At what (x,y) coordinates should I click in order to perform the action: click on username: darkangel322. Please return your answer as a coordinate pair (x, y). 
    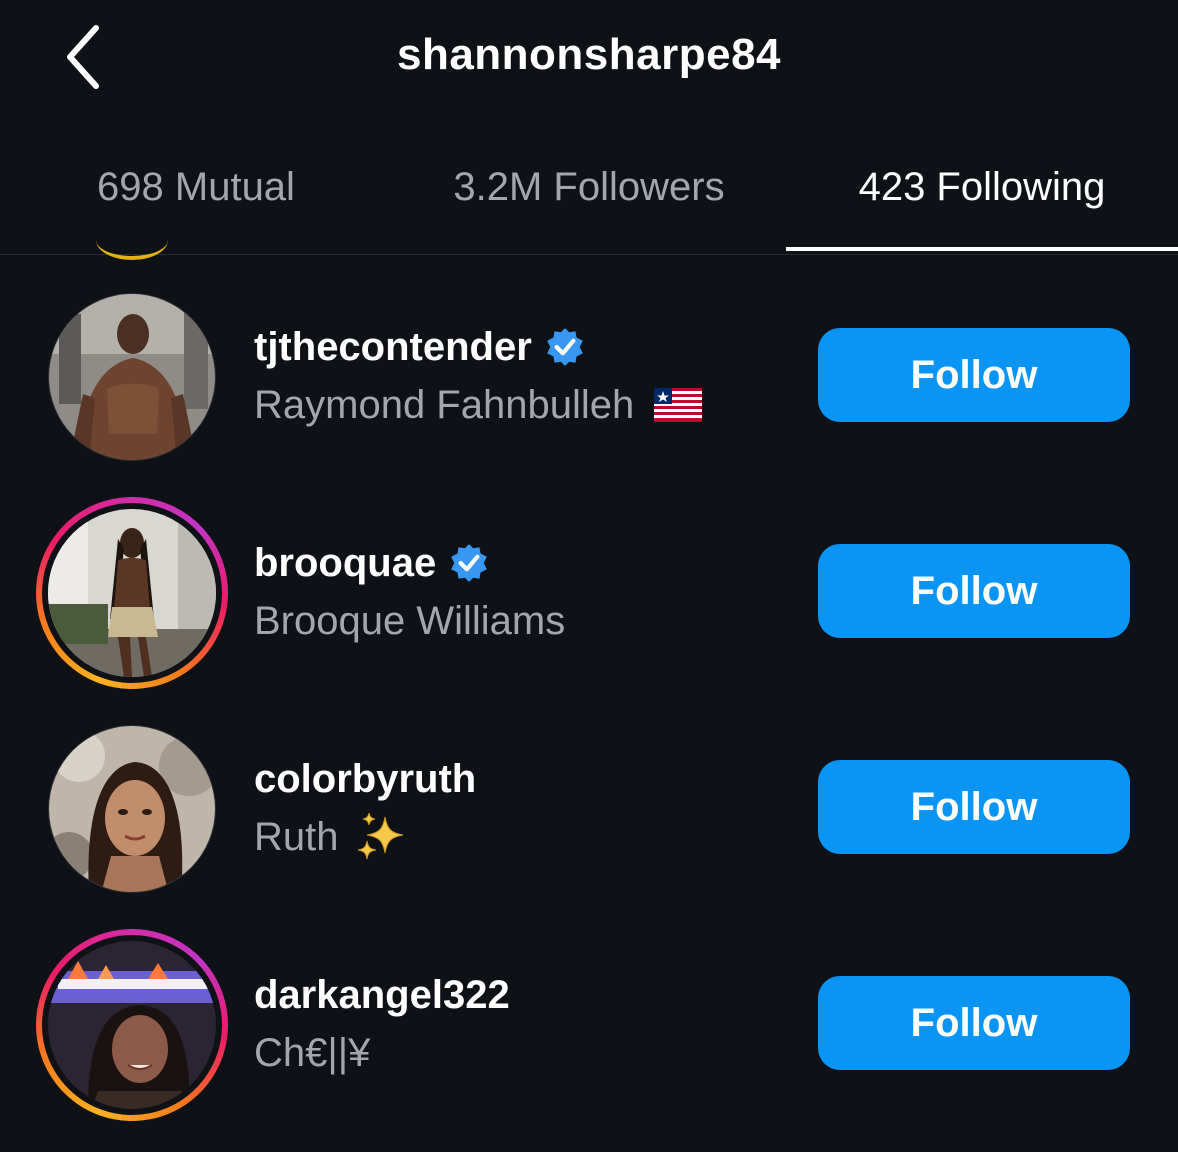
    Looking at the image, I should click on (382, 995).